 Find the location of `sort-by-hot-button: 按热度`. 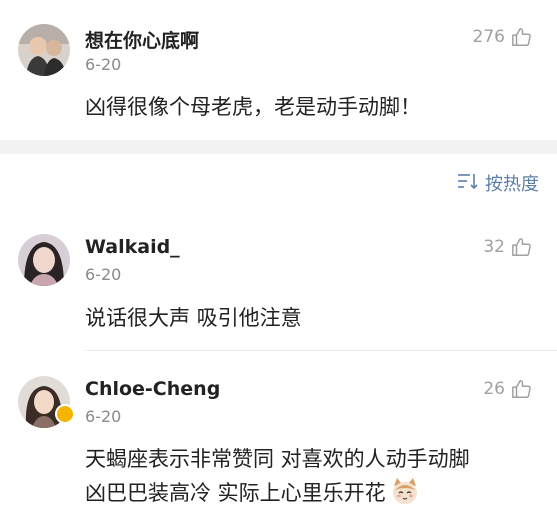

sort-by-hot-button: 按热度 is located at coordinates (498, 183).